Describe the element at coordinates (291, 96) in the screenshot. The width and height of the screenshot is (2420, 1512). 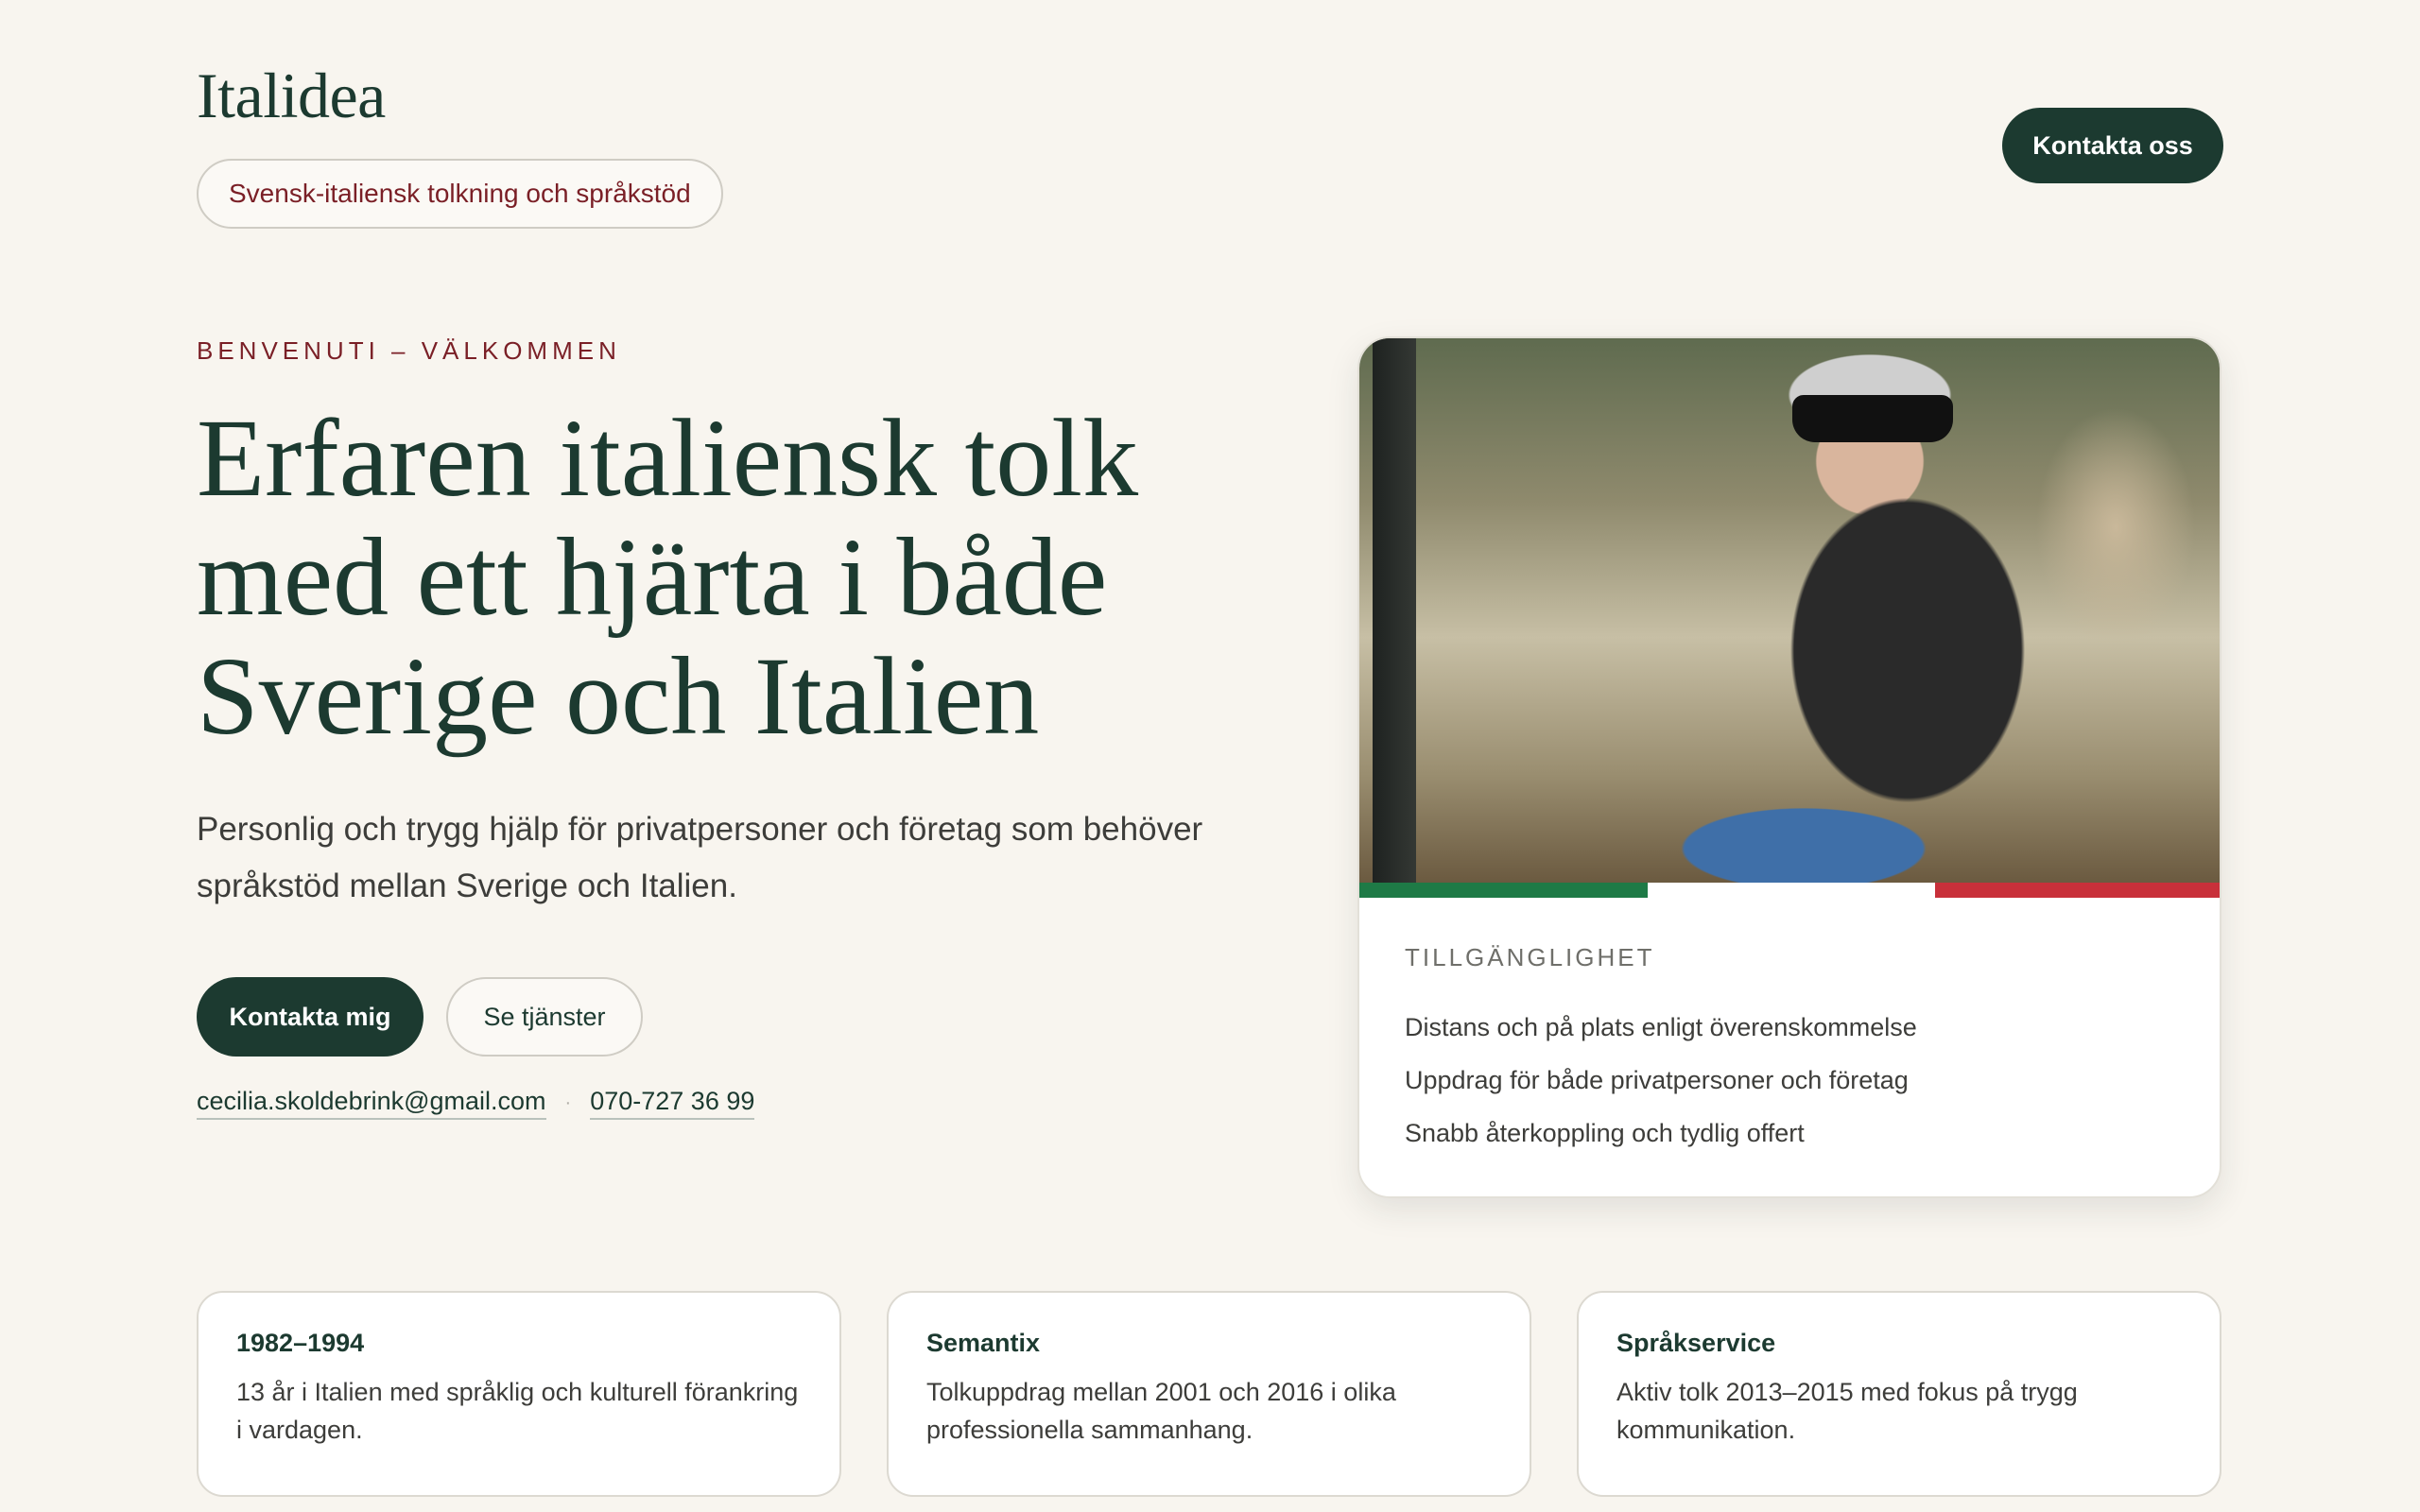
I see `brand-logo: Italidea` at that location.